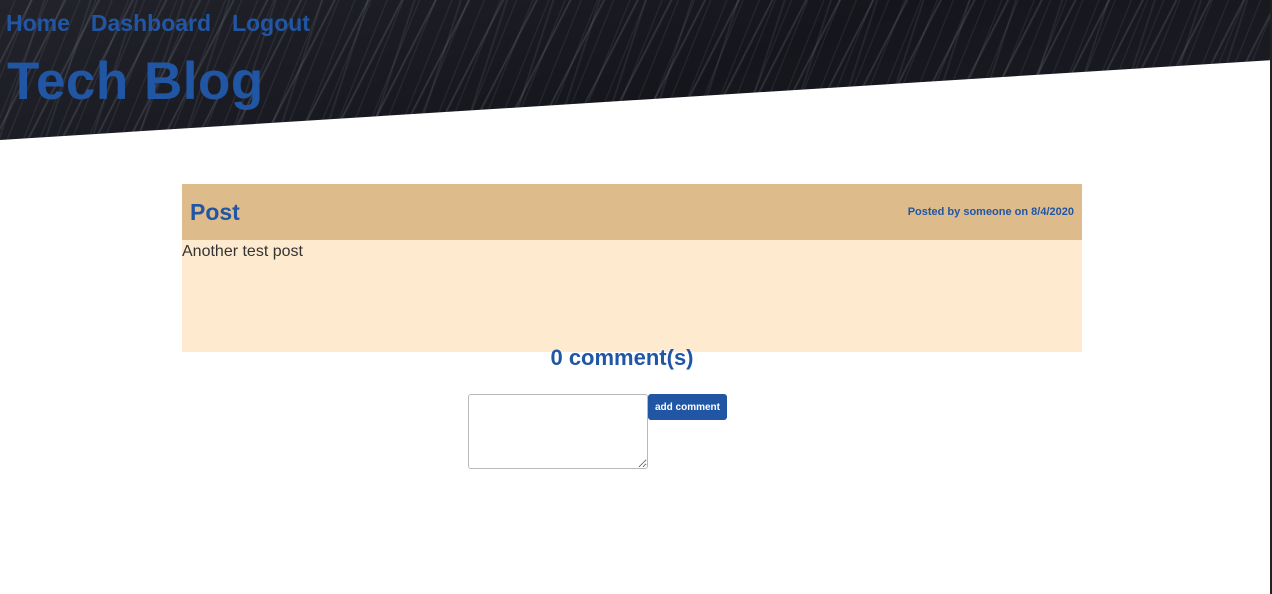 This screenshot has width=1272, height=594. What do you see at coordinates (687, 407) in the screenshot?
I see `add-comment-button: add comment` at bounding box center [687, 407].